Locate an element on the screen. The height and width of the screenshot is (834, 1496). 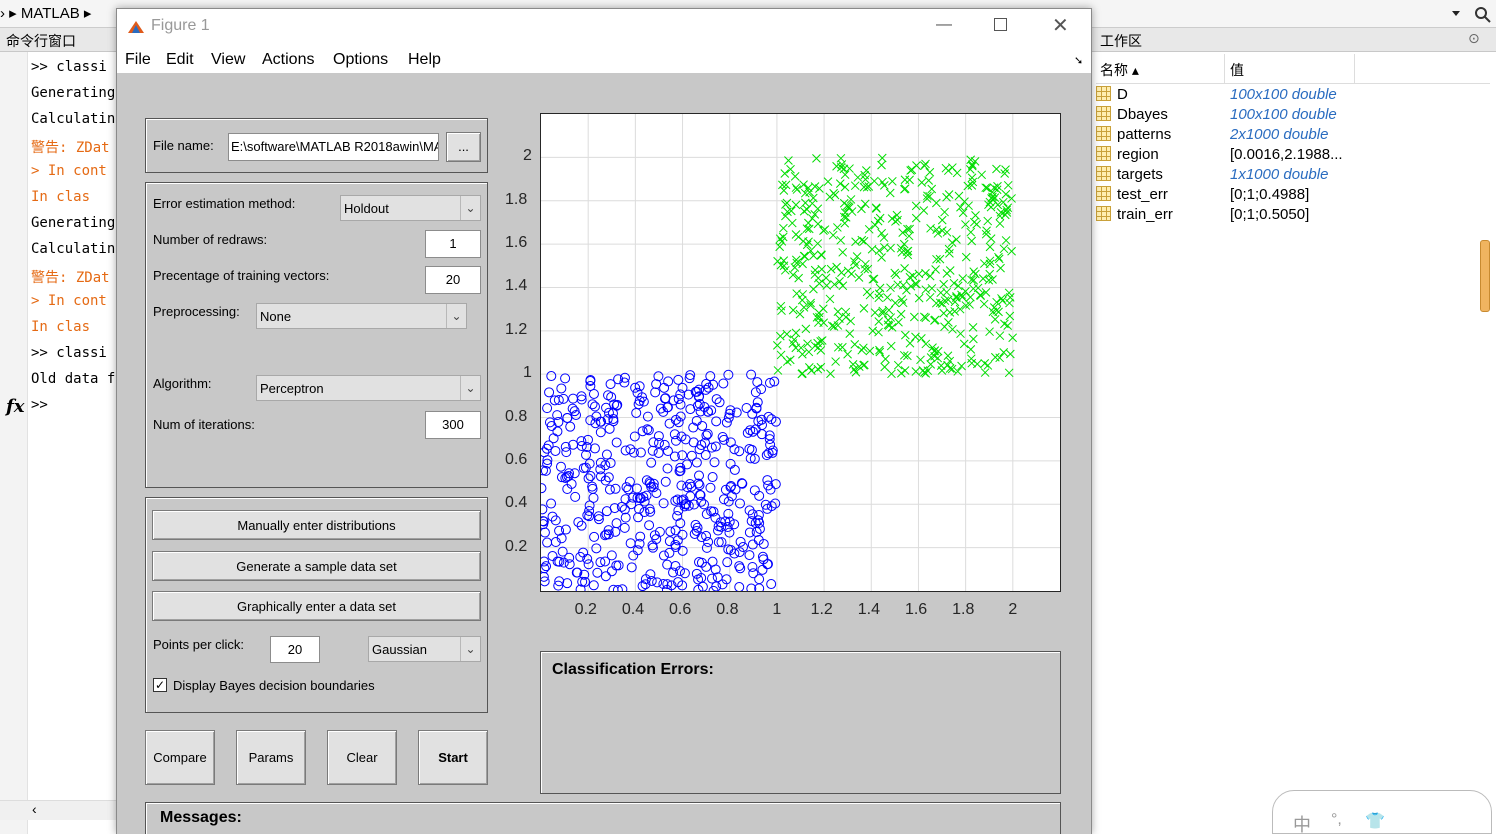
menu-actions: Actions is located at coordinates (288, 60).